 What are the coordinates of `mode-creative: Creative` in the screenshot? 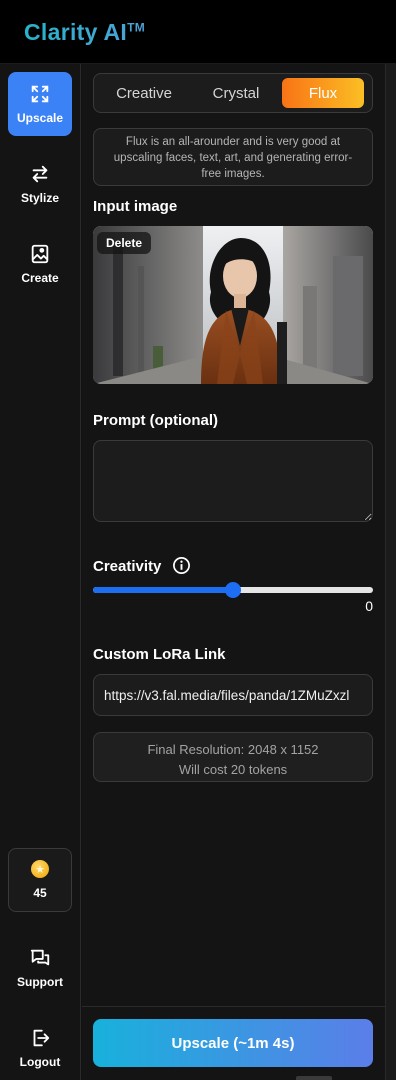 It's located at (144, 93).